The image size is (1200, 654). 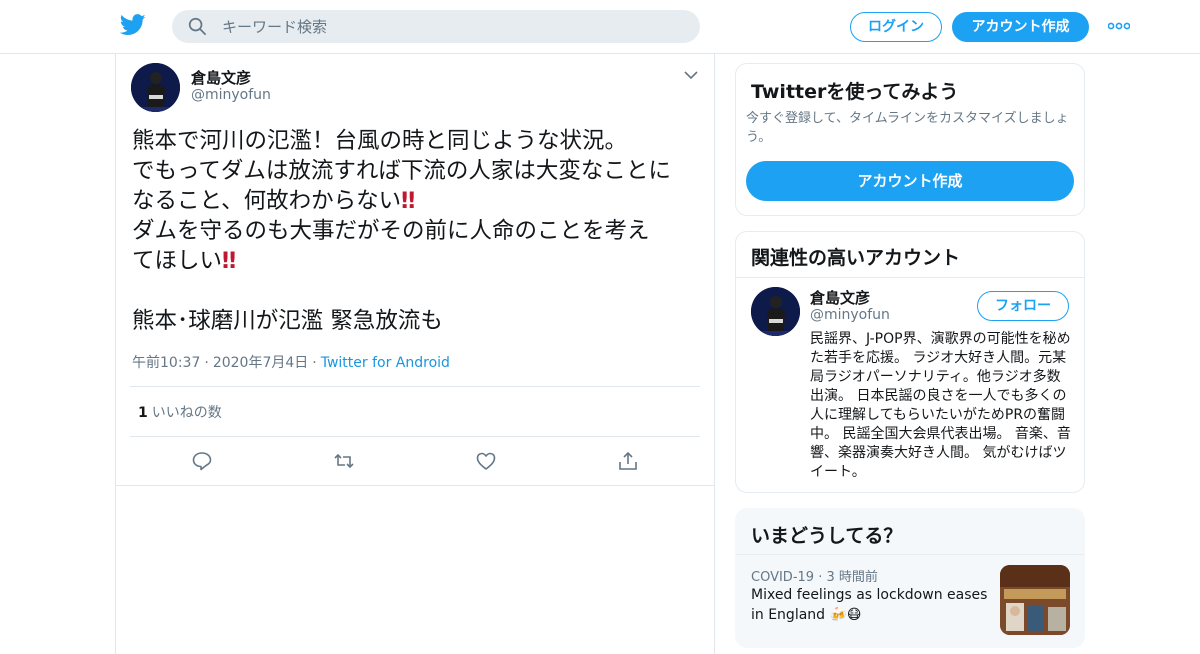 I want to click on related-accounts-title: 関連性の高いアカウント, so click(x=856, y=258).